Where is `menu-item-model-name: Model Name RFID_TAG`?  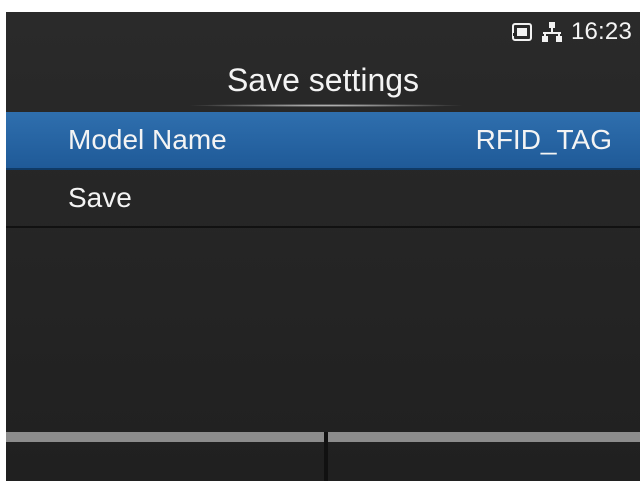
menu-item-model-name: Model Name RFID_TAG is located at coordinates (323, 141).